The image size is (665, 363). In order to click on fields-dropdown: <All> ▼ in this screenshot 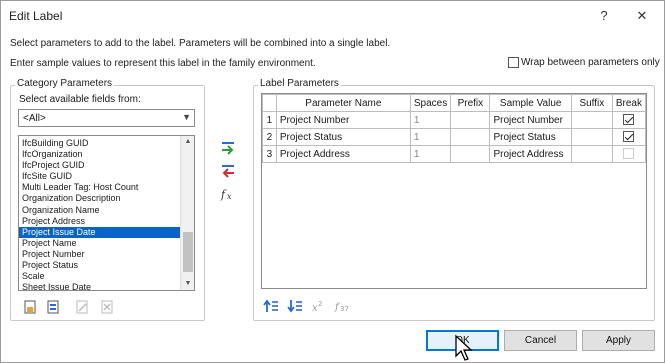, I will do `click(106, 118)`.